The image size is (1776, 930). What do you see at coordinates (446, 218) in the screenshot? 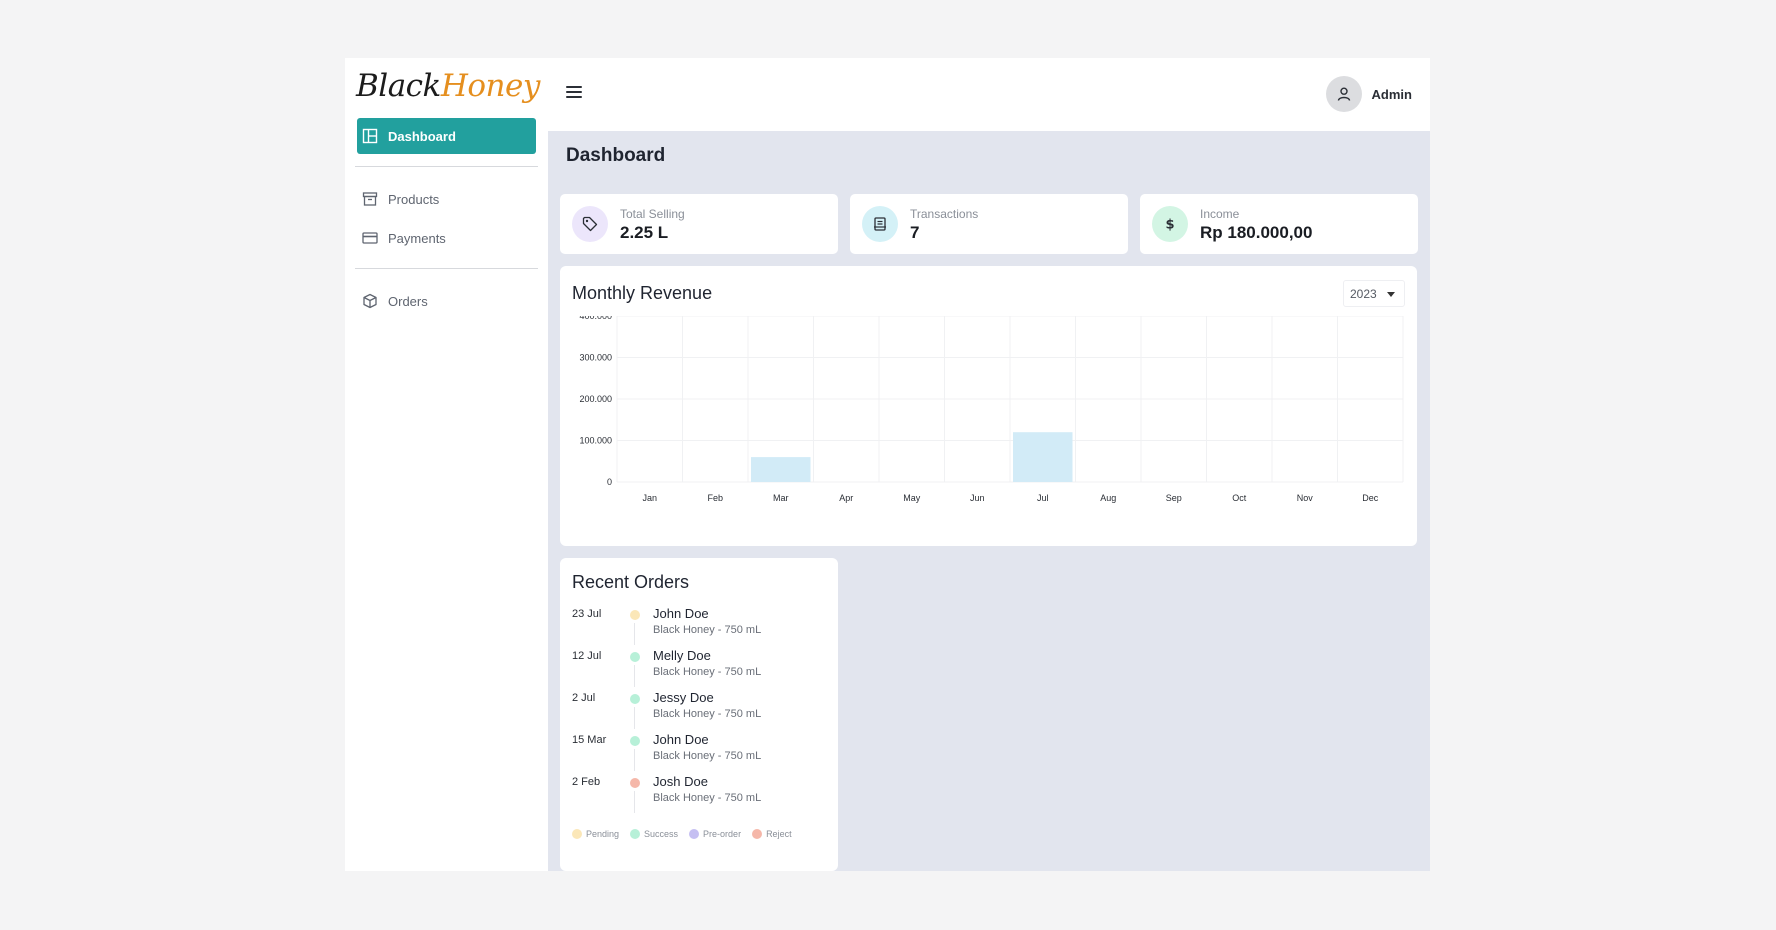
I see `sidebar-nav: Dashboard Products Payments Orders` at bounding box center [446, 218].